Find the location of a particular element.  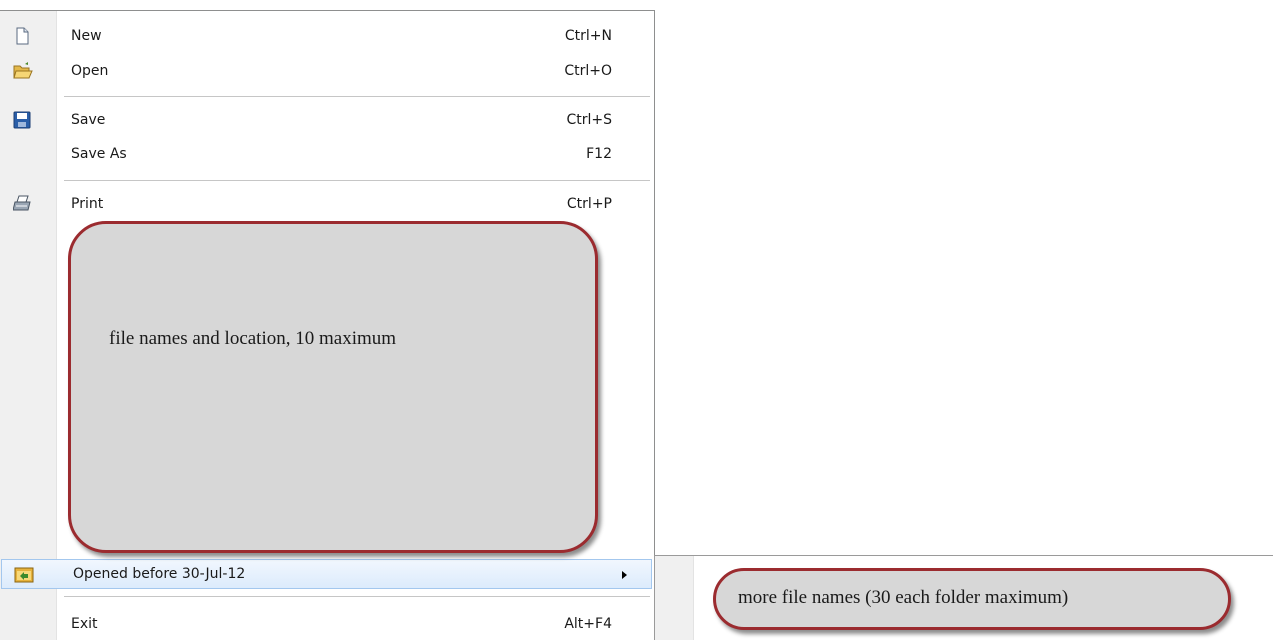

recent-files-note: file names and location, 10 maximum is located at coordinates (253, 338).